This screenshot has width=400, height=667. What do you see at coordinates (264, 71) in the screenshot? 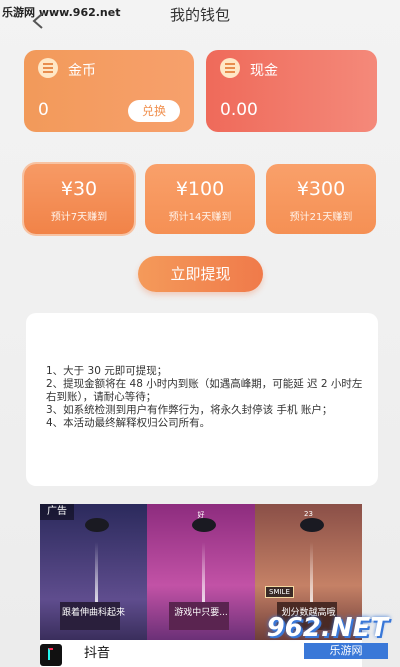
I see `cash-label: 现金` at bounding box center [264, 71].